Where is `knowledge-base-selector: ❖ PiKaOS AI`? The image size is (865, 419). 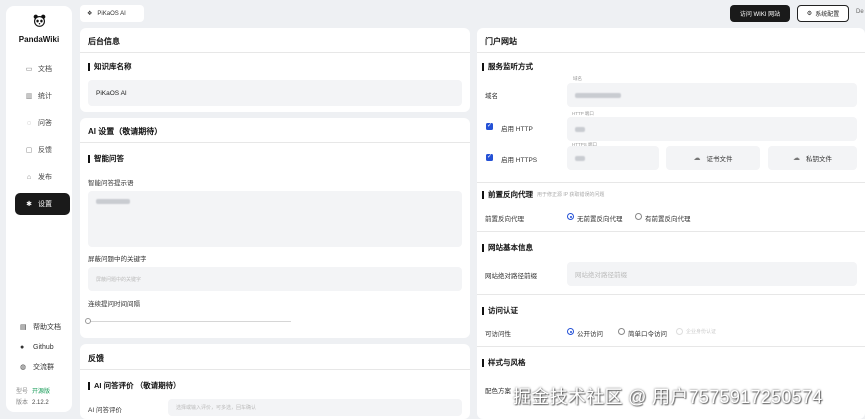 knowledge-base-selector: ❖ PiKaOS AI is located at coordinates (112, 13).